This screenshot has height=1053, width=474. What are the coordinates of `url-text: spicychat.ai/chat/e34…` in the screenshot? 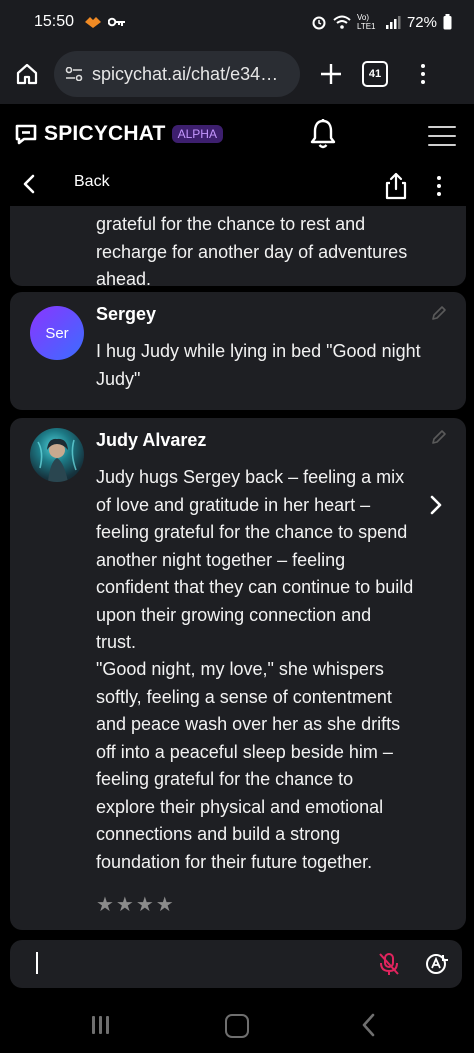 It's located at (185, 74).